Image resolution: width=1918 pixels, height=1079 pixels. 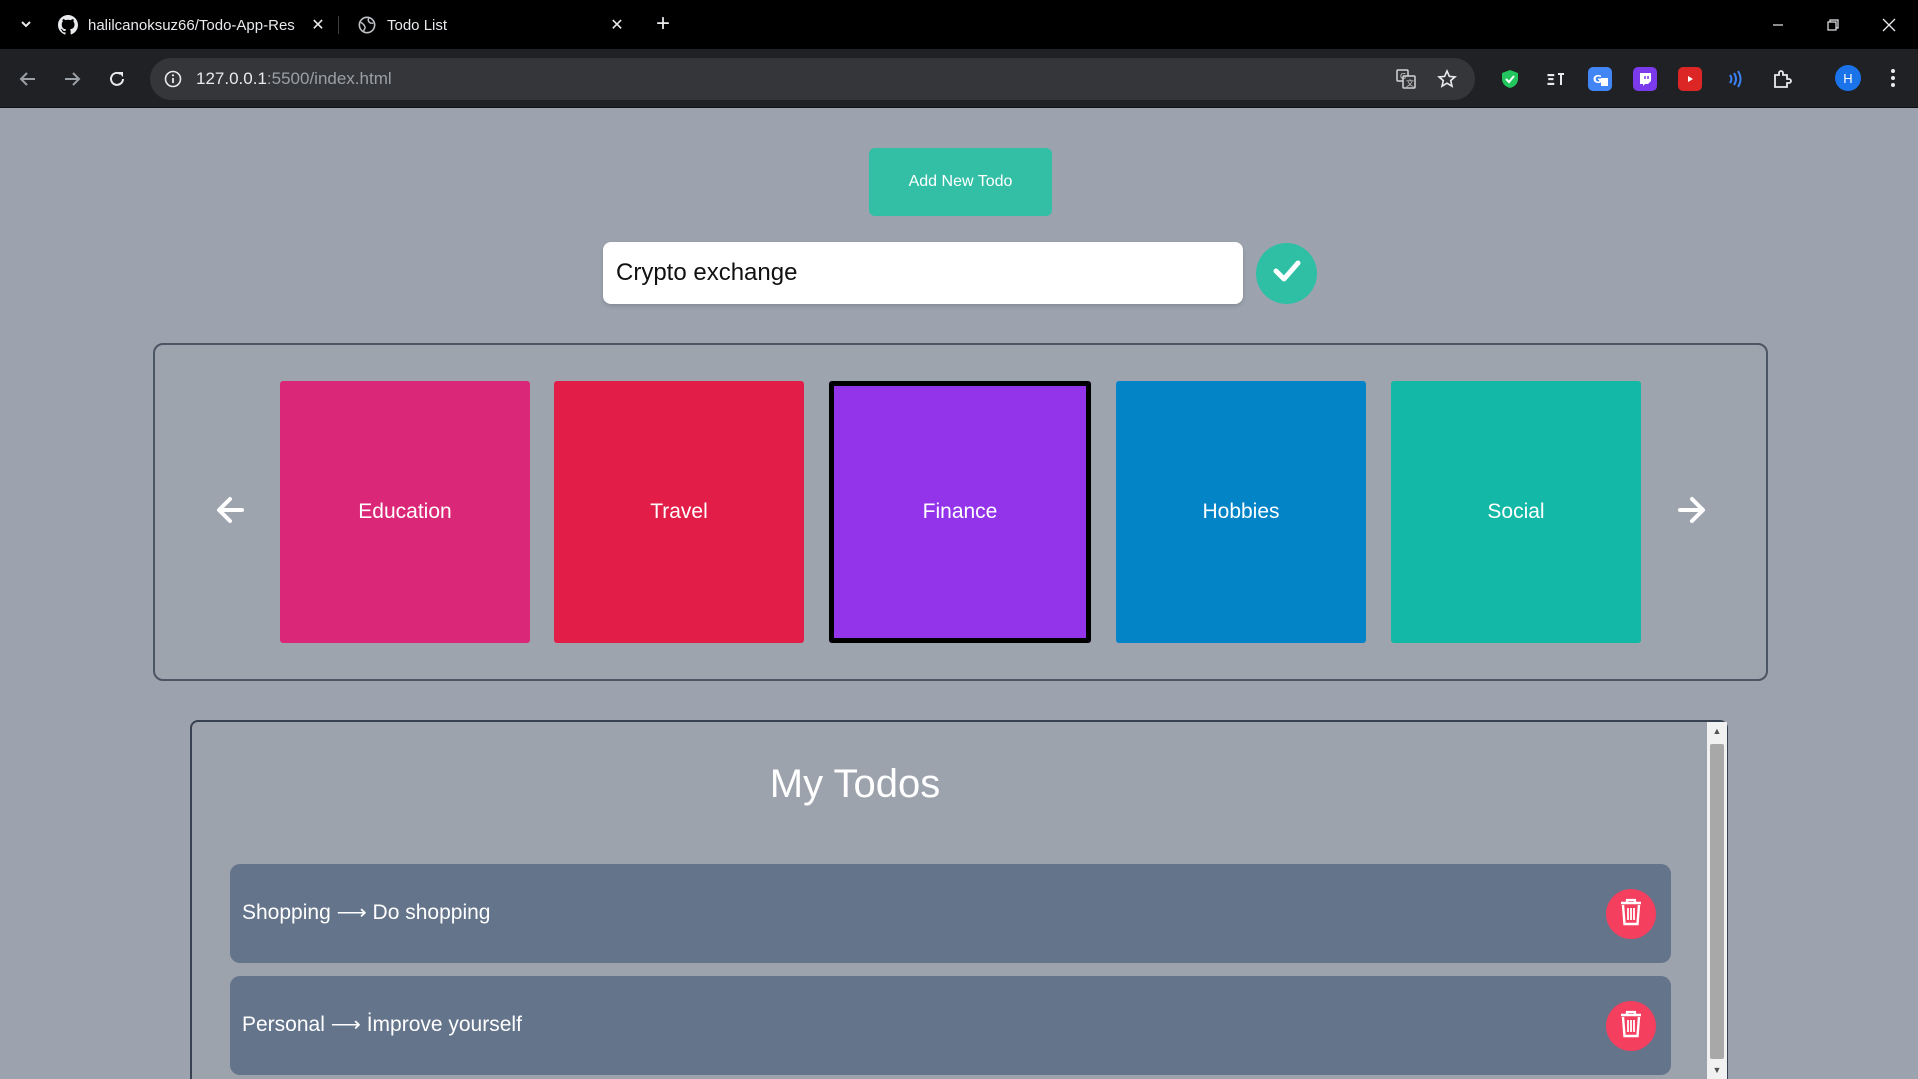 I want to click on restore-icon, so click(x=1833, y=25).